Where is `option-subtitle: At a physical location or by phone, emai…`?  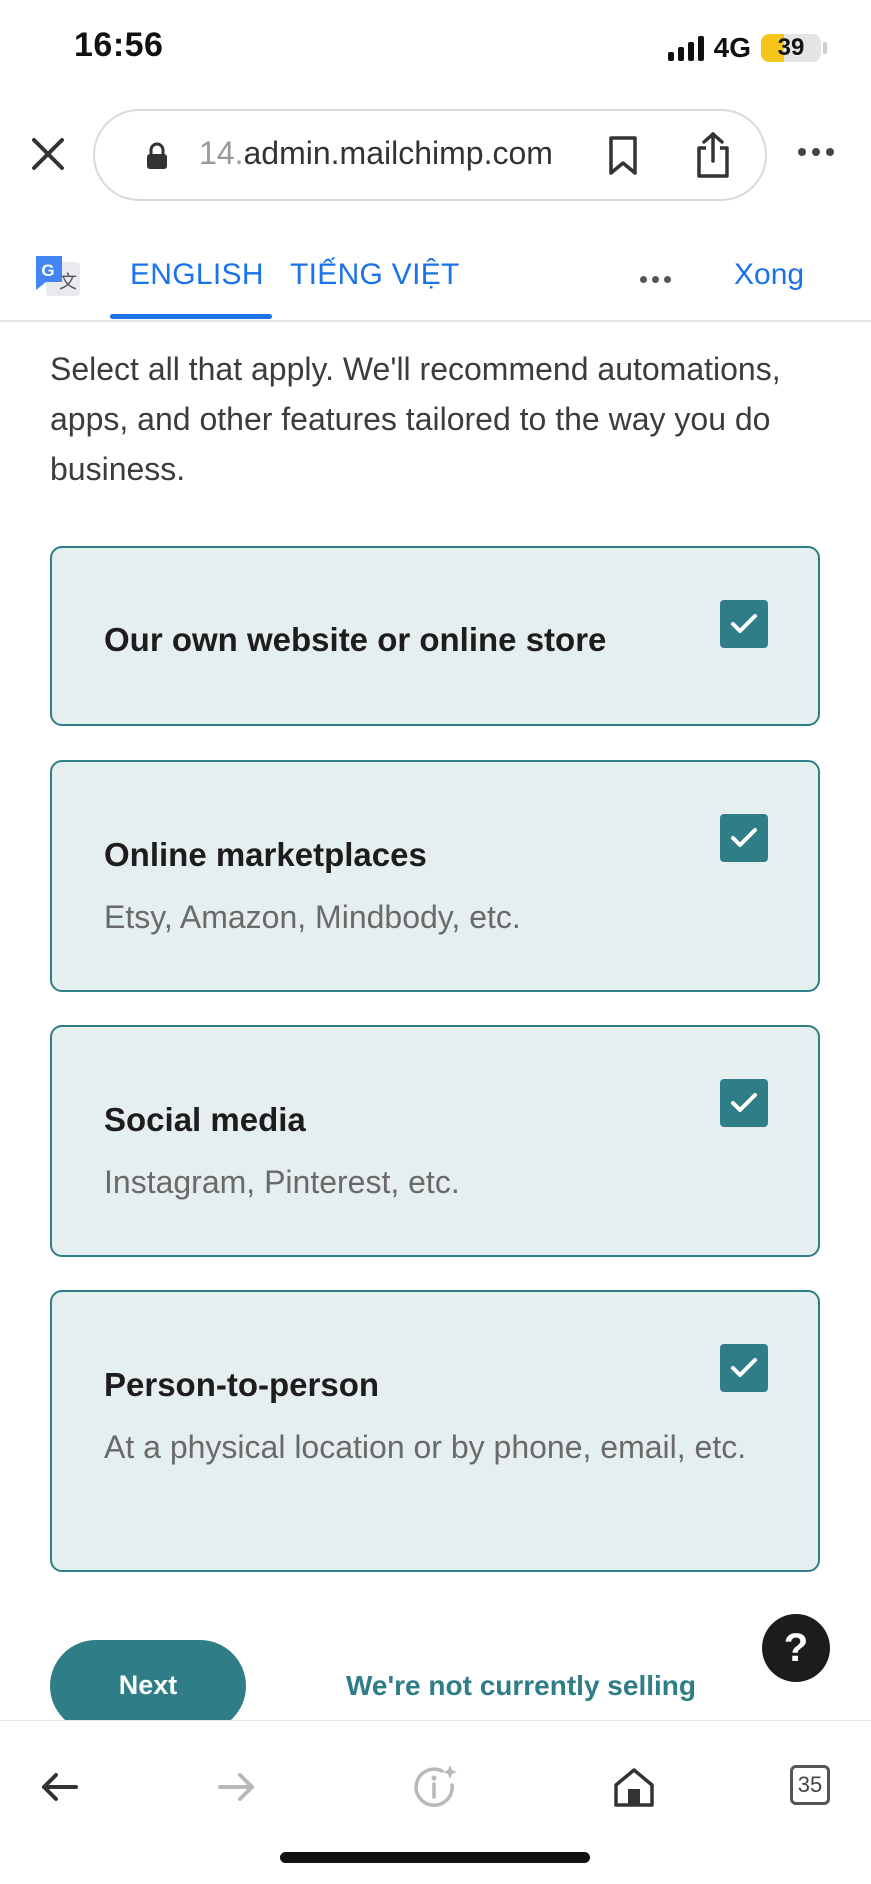
option-subtitle: At a physical location or by phone, emai… is located at coordinates (425, 1447).